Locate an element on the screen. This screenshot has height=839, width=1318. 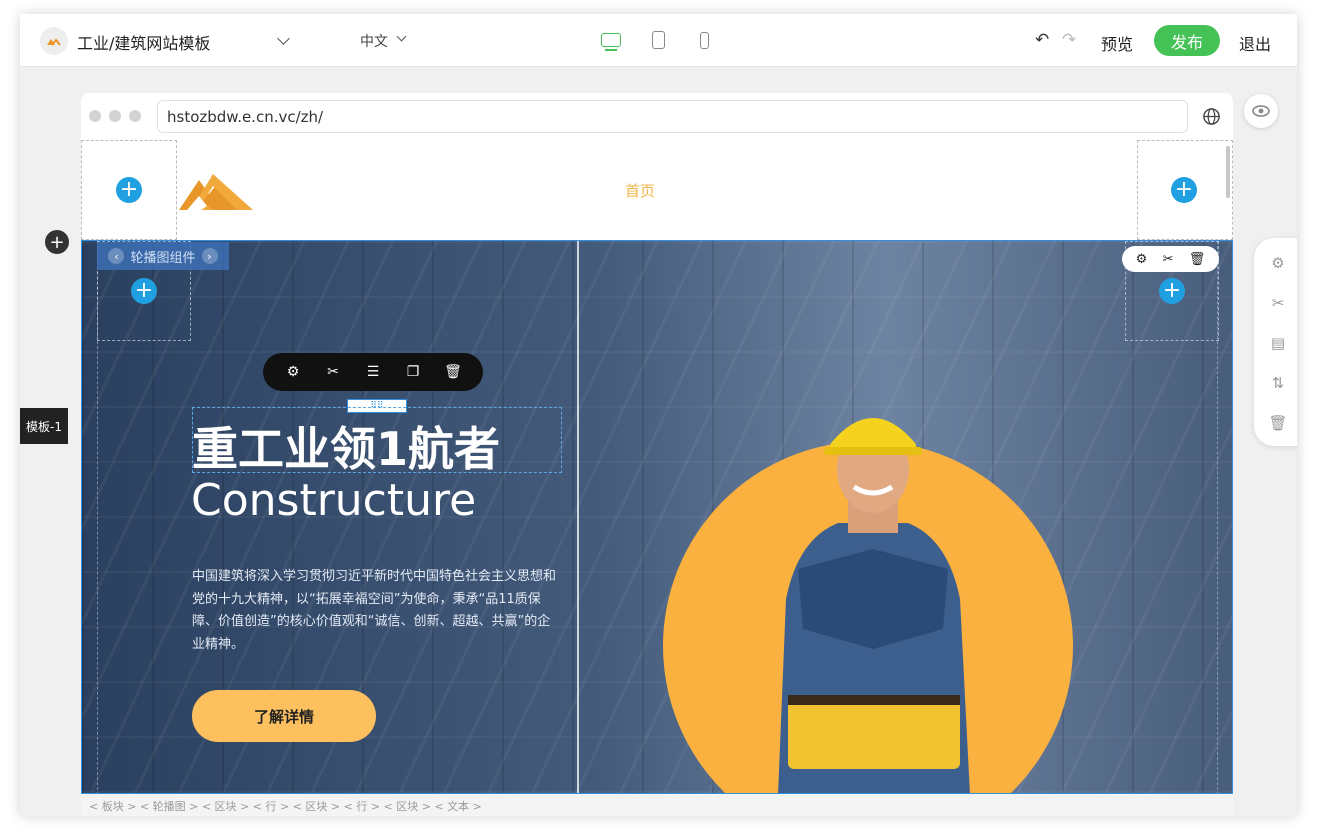
chevron-left-icon: ‹ is located at coordinates (116, 256).